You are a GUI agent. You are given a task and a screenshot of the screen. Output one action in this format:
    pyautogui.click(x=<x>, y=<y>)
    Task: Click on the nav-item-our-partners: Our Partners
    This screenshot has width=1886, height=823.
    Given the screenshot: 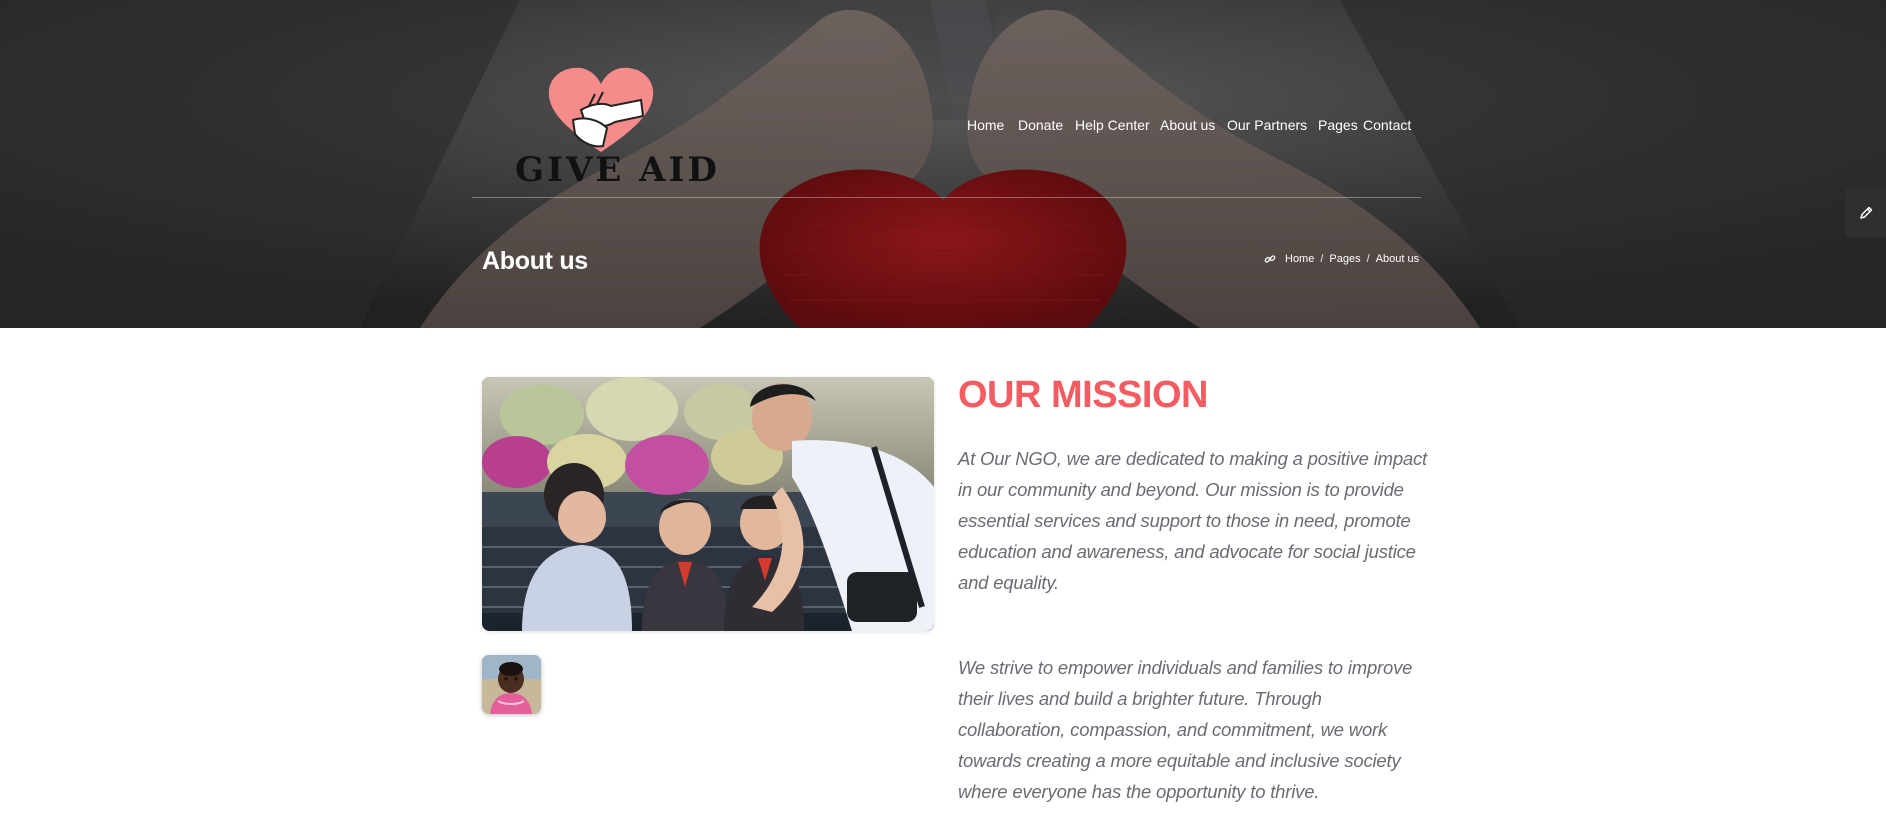 What is the action you would take?
    pyautogui.click(x=1267, y=125)
    